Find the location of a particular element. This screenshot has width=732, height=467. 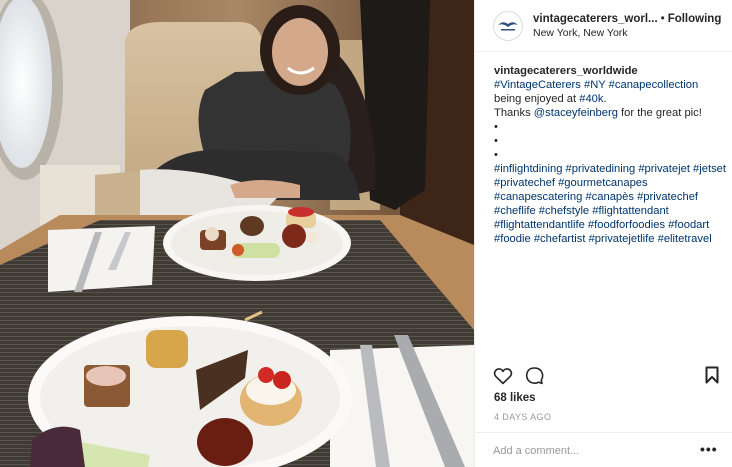

hashtag-link: #gourmetcanapes is located at coordinates (603, 183).